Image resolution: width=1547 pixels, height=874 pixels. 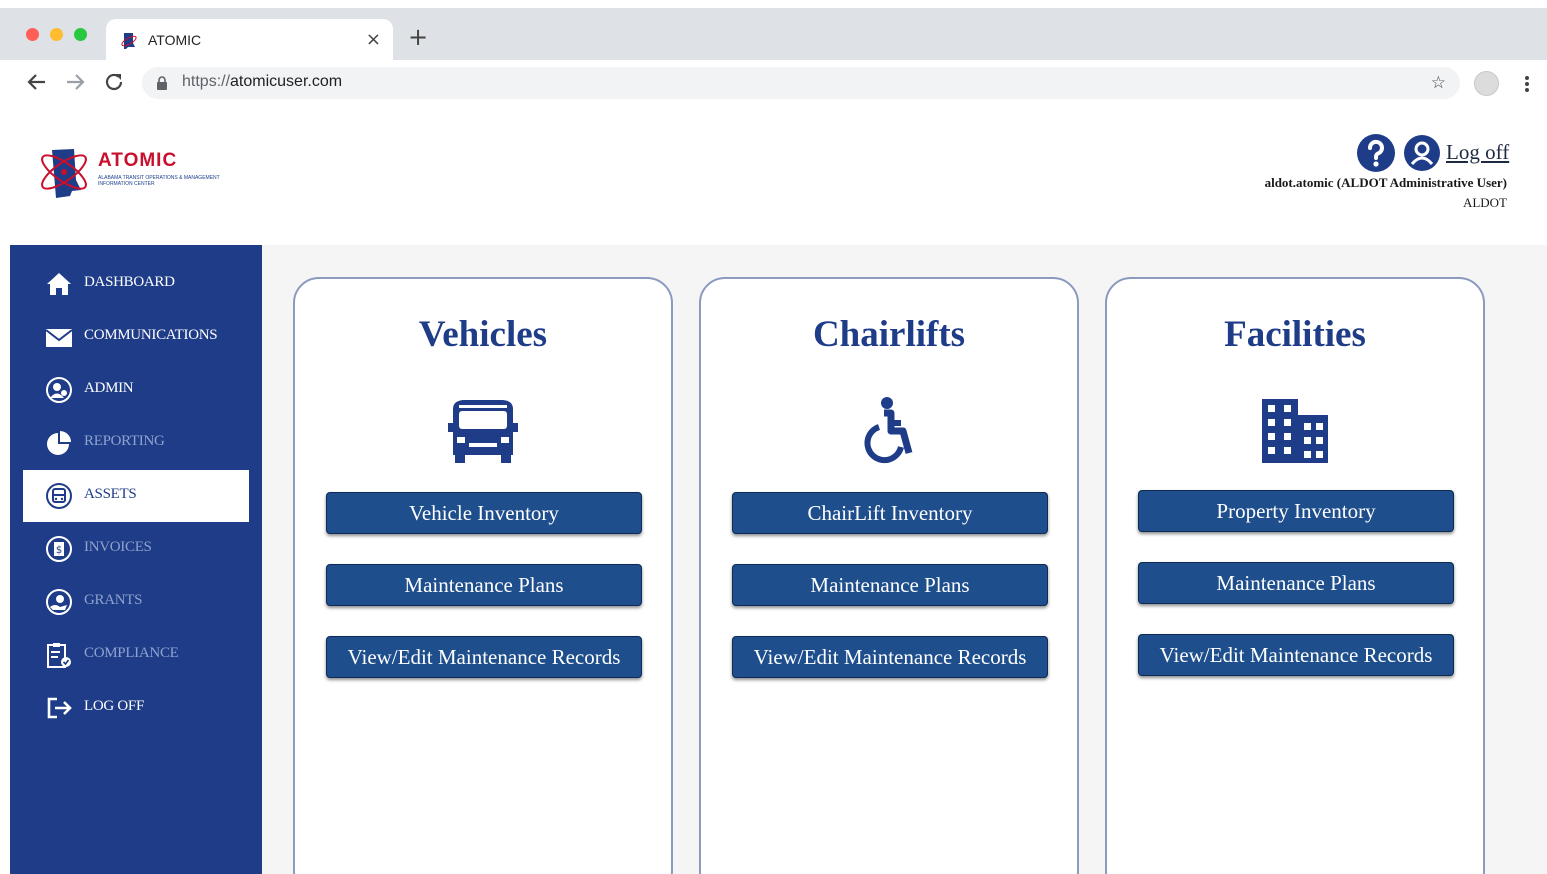 What do you see at coordinates (175, 40) in the screenshot?
I see `tab-title: ATOMIC` at bounding box center [175, 40].